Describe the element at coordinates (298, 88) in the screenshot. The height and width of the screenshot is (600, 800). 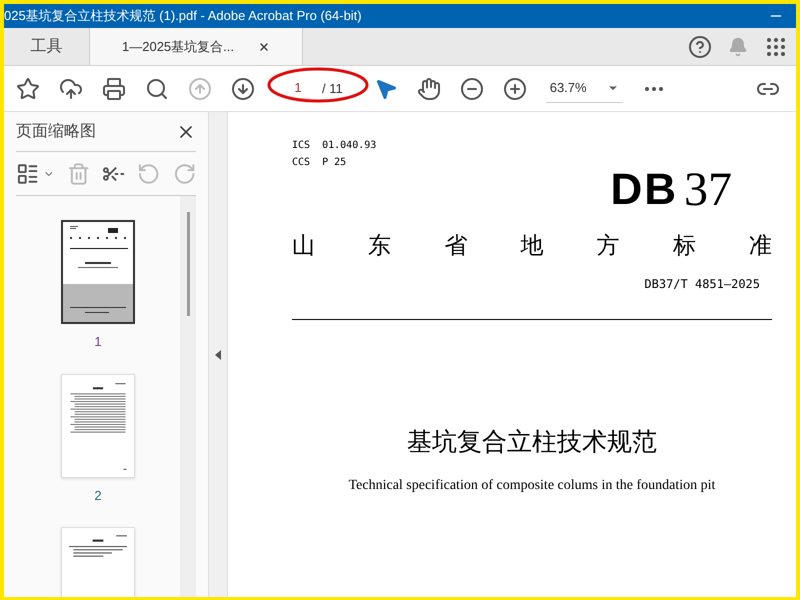
I see `page-number-field: 1` at that location.